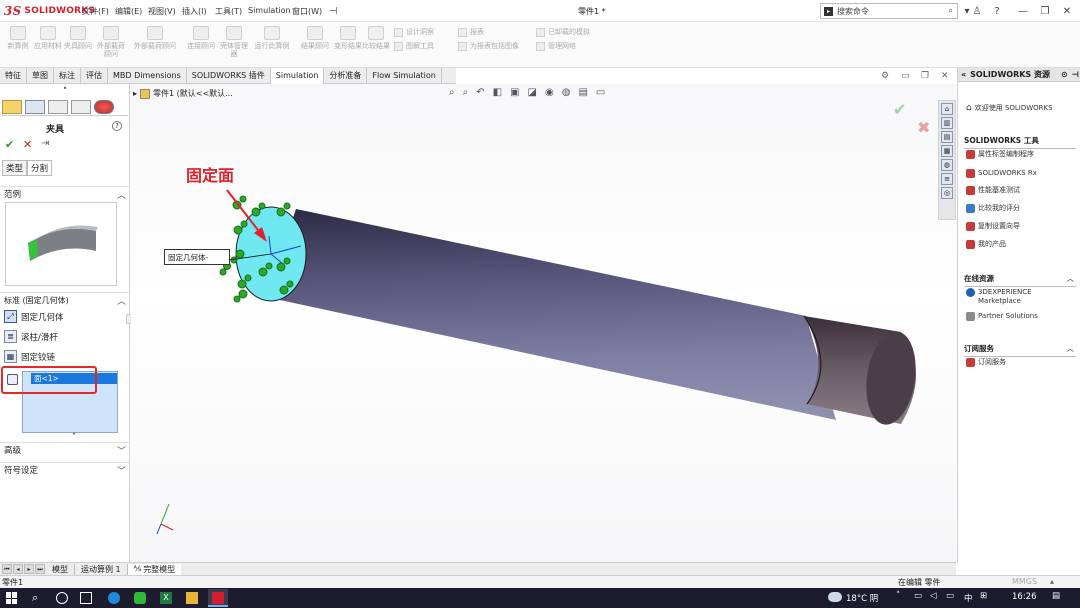  What do you see at coordinates (94, 76) in the screenshot?
I see `tab-evaluate: 评估` at bounding box center [94, 76].